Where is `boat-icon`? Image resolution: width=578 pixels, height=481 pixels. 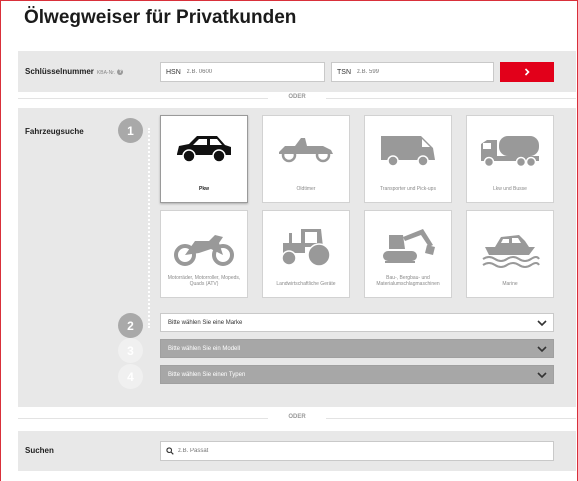
boat-icon is located at coordinates (511, 251).